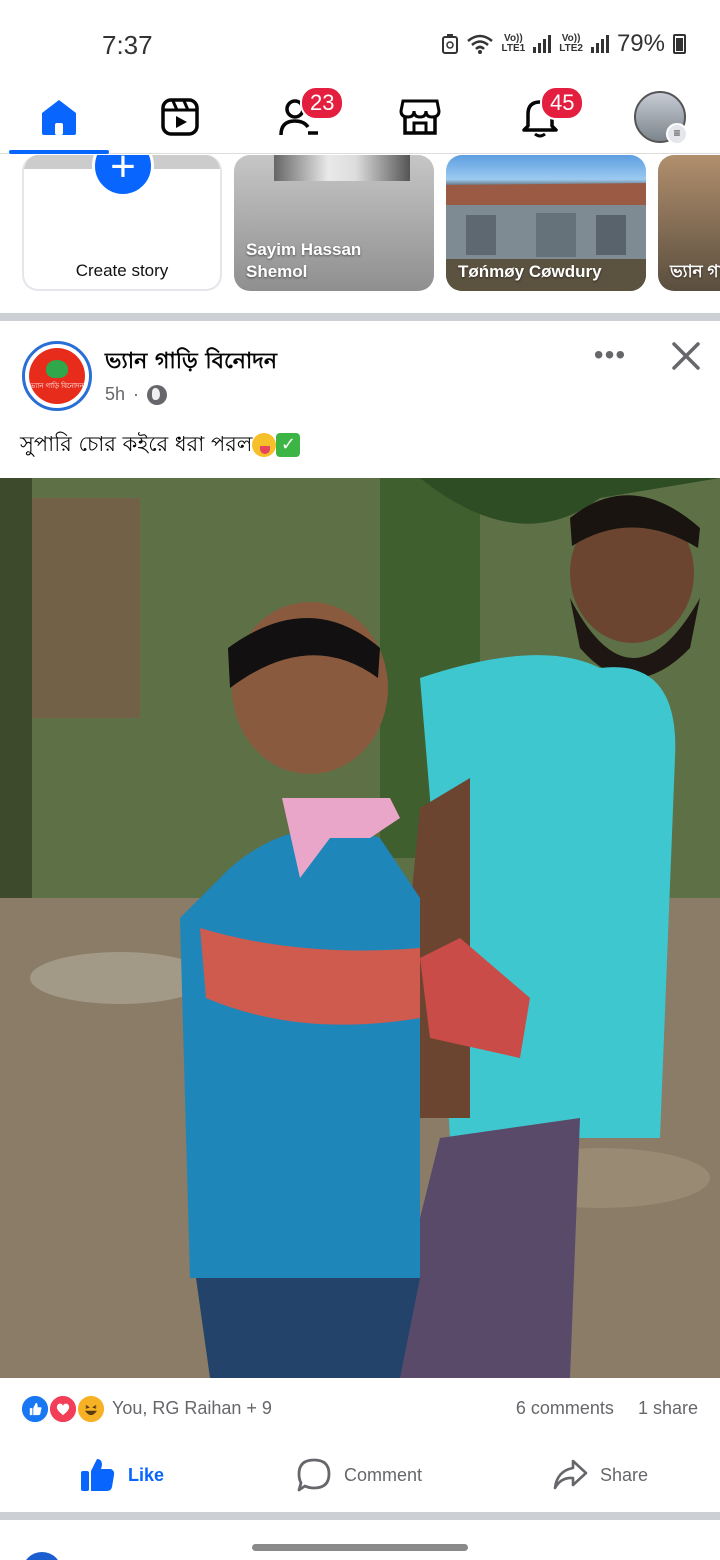 This screenshot has width=720, height=1560. What do you see at coordinates (610, 355) in the screenshot?
I see `more-options-button: •••` at bounding box center [610, 355].